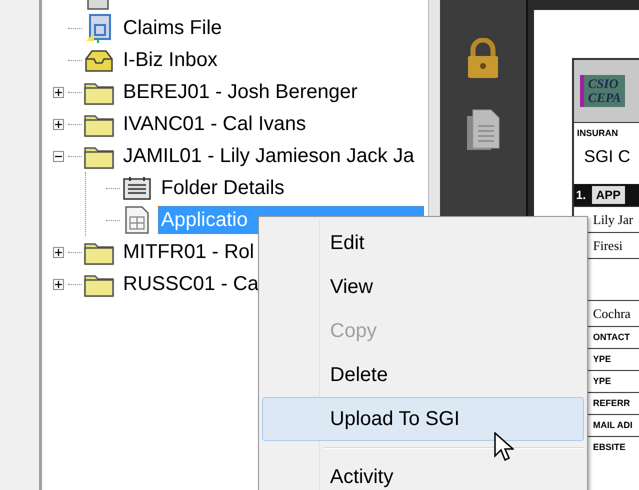  I want to click on tree-item: Claims File, so click(172, 28).